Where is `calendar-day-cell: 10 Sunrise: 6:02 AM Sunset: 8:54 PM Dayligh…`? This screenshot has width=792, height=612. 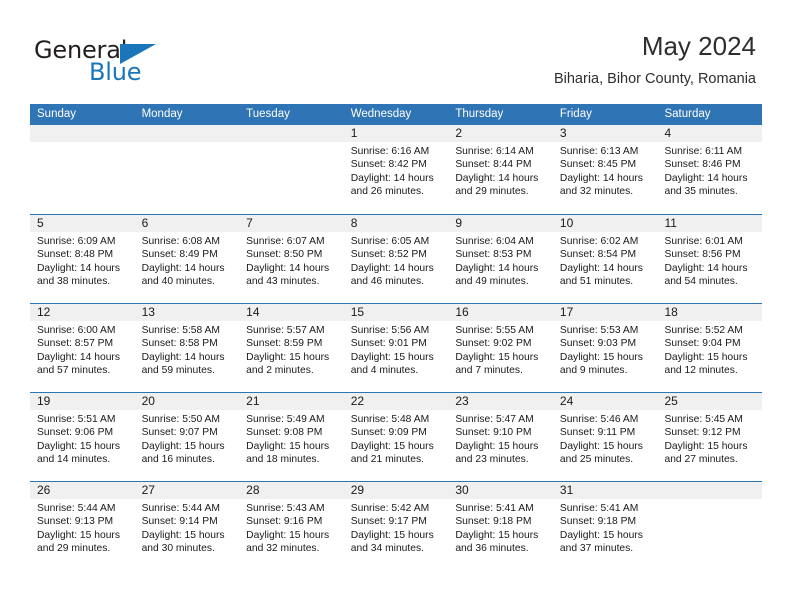
calendar-day-cell: 10 Sunrise: 6:02 AM Sunset: 8:54 PM Dayligh… is located at coordinates (605, 259).